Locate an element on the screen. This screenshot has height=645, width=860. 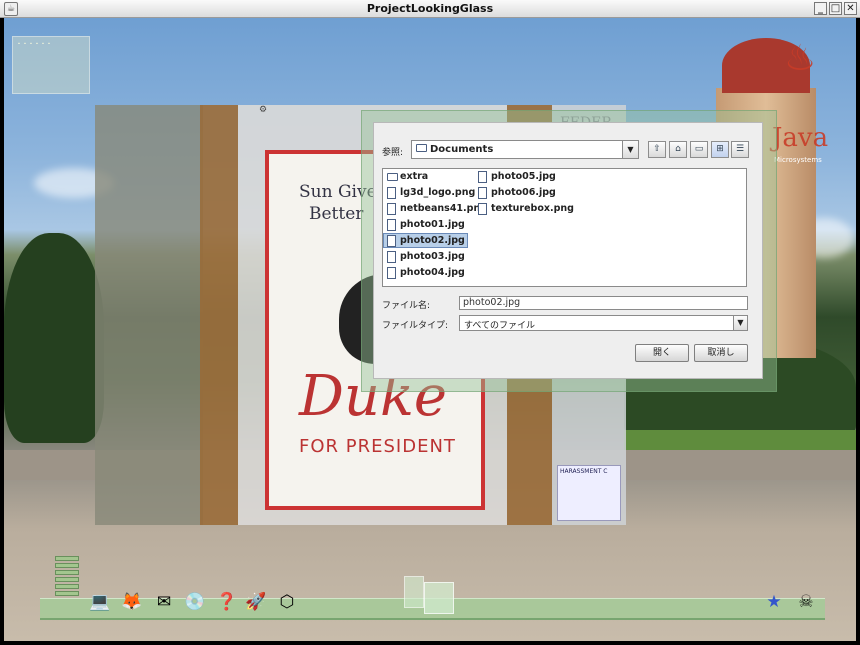
photo-left-panel is located at coordinates (149, 315).